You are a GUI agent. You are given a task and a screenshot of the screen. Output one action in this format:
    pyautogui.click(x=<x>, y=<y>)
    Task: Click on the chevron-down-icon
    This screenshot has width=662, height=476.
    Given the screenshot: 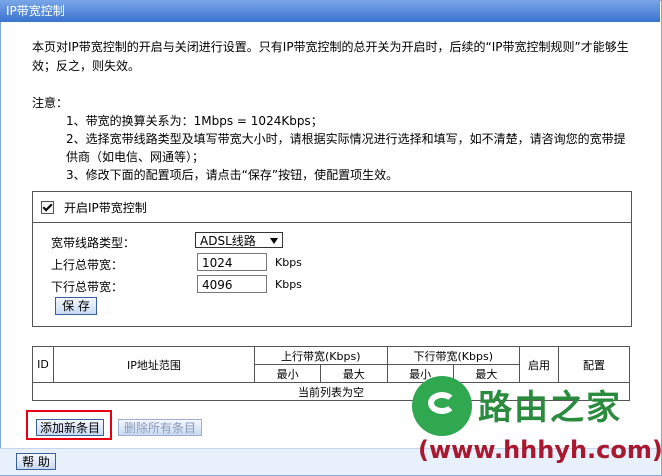 What is the action you would take?
    pyautogui.click(x=274, y=241)
    